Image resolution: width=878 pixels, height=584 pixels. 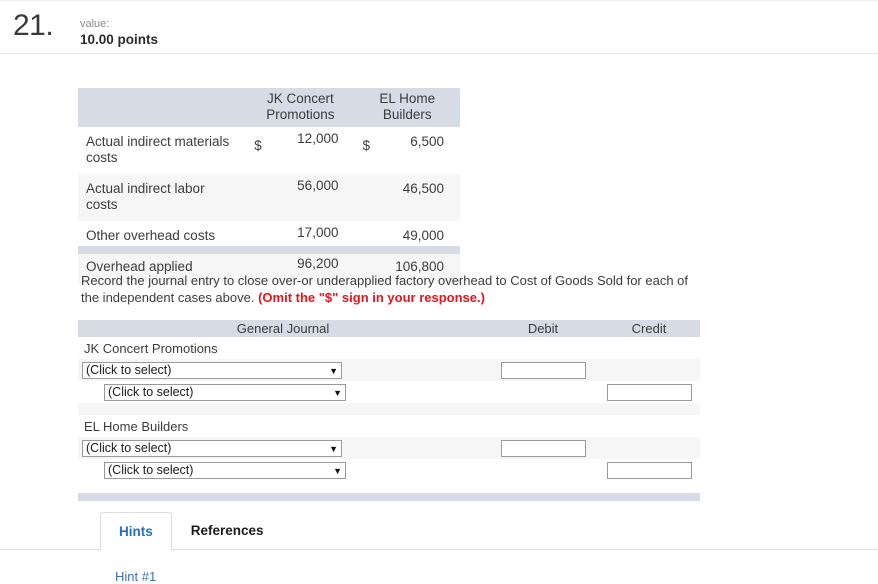 I want to click on account-select-jk-debit-label: (Click to select), so click(x=129, y=369).